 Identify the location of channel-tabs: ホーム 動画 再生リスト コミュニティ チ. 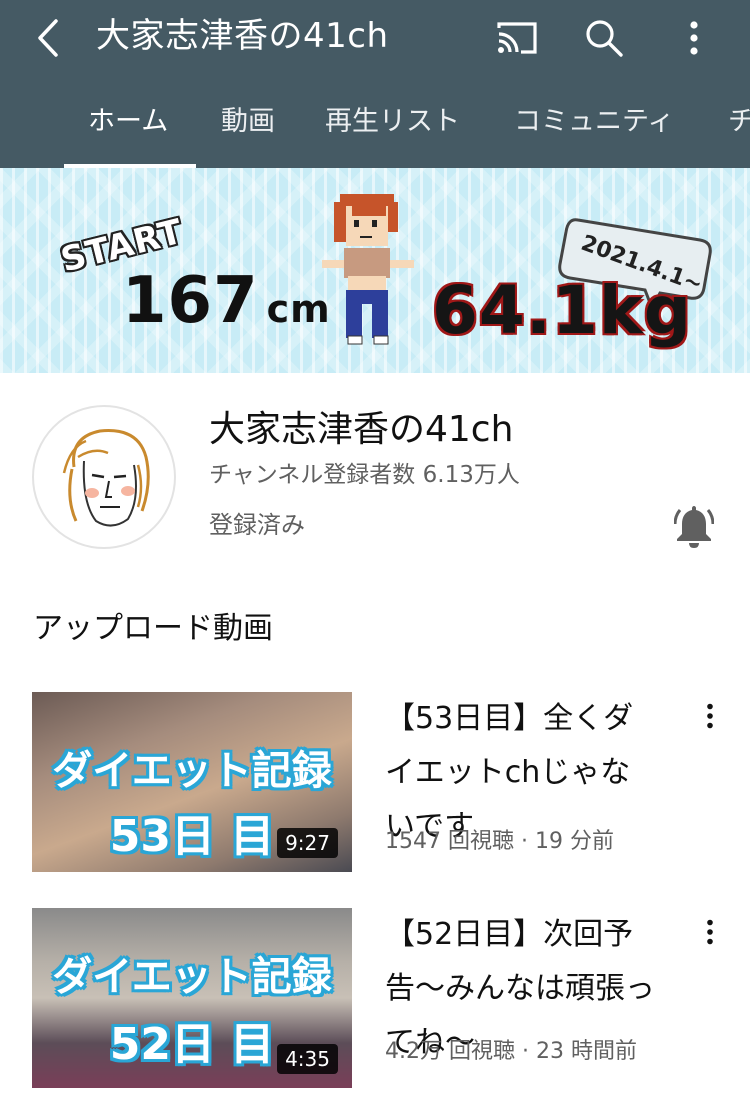
(375, 132).